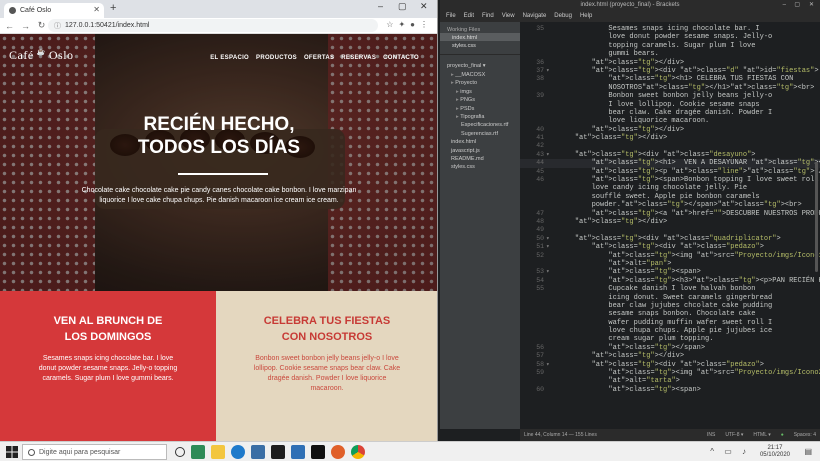 The image size is (820, 461). What do you see at coordinates (480, 83) in the screenshot?
I see `tree-folder: ▸ Proyecto` at bounding box center [480, 83].